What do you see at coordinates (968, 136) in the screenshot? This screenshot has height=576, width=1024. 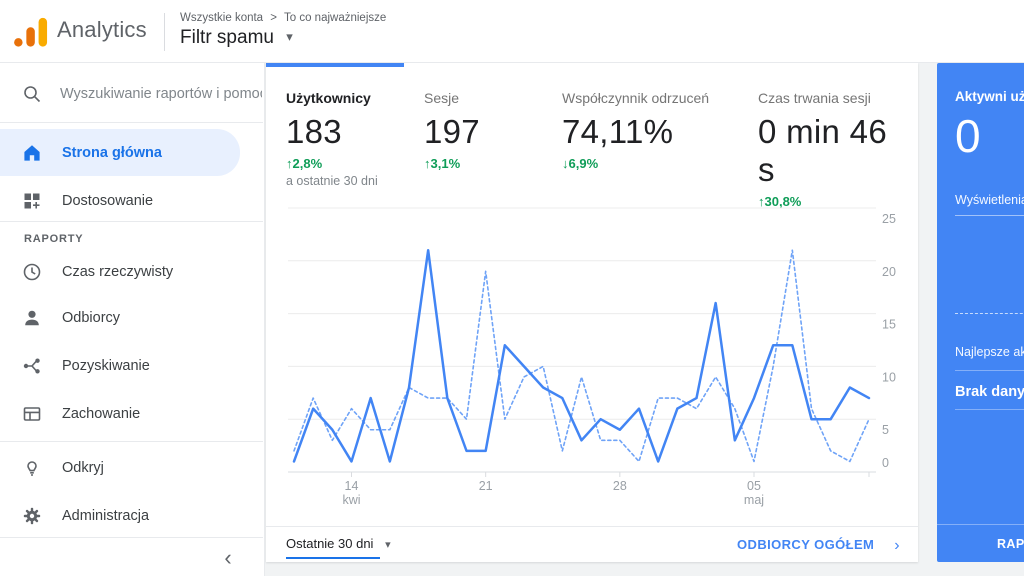 I see `realtime-active-users-value: 0` at bounding box center [968, 136].